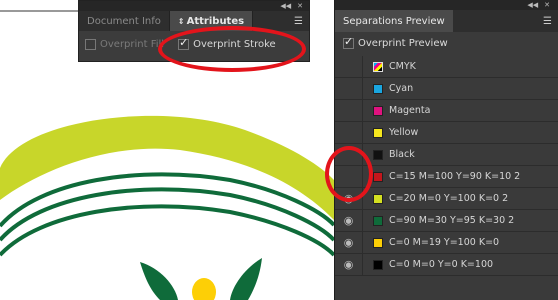 The width and height of the screenshot is (558, 300). Describe the element at coordinates (452, 220) in the screenshot. I see `separation-label: C=90 M=30 Y=95 K=30 2` at that location.